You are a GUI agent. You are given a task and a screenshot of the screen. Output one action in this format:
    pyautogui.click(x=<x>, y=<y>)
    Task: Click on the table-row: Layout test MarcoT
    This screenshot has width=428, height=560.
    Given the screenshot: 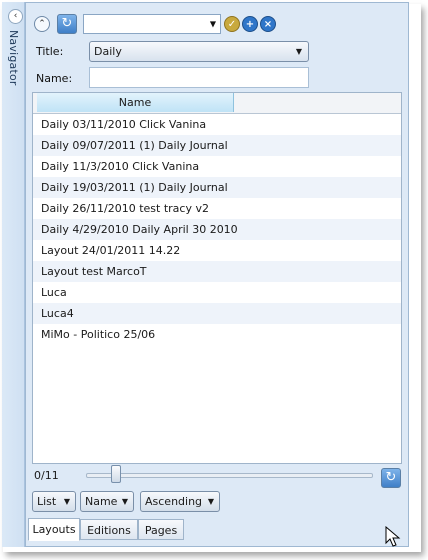 What is the action you would take?
    pyautogui.click(x=217, y=271)
    